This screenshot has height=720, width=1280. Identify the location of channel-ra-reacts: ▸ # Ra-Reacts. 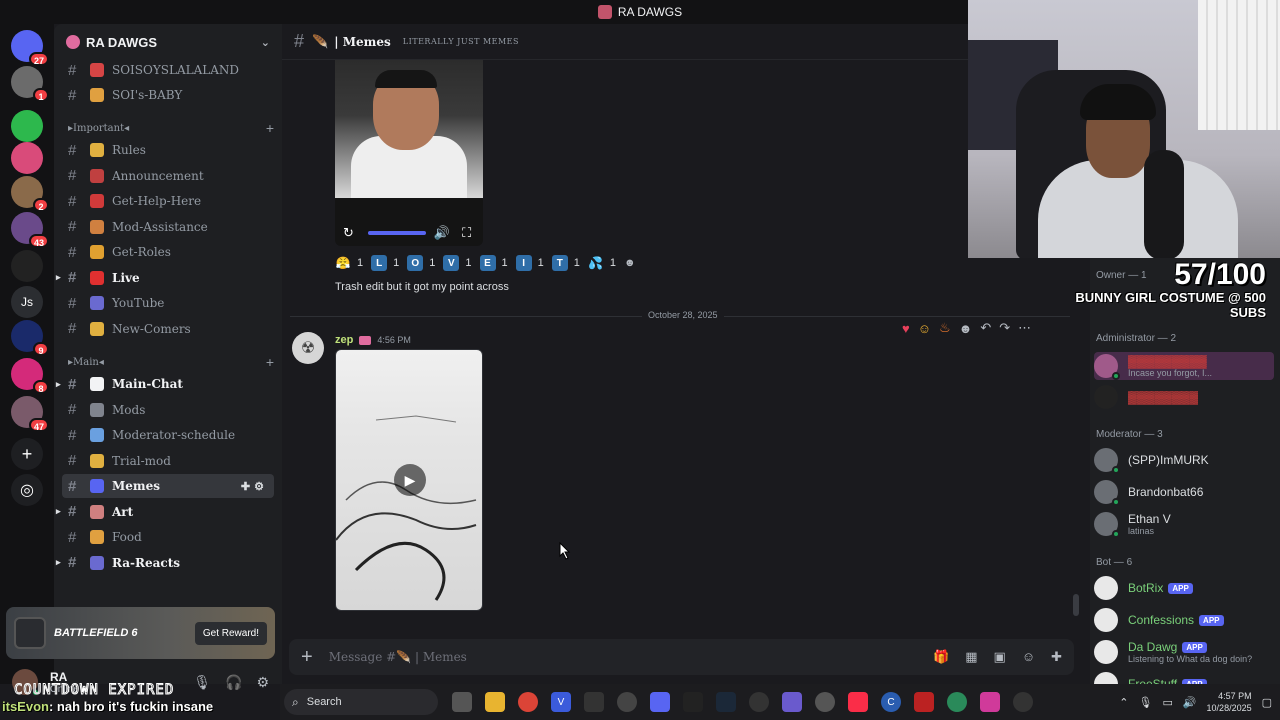
(165, 563).